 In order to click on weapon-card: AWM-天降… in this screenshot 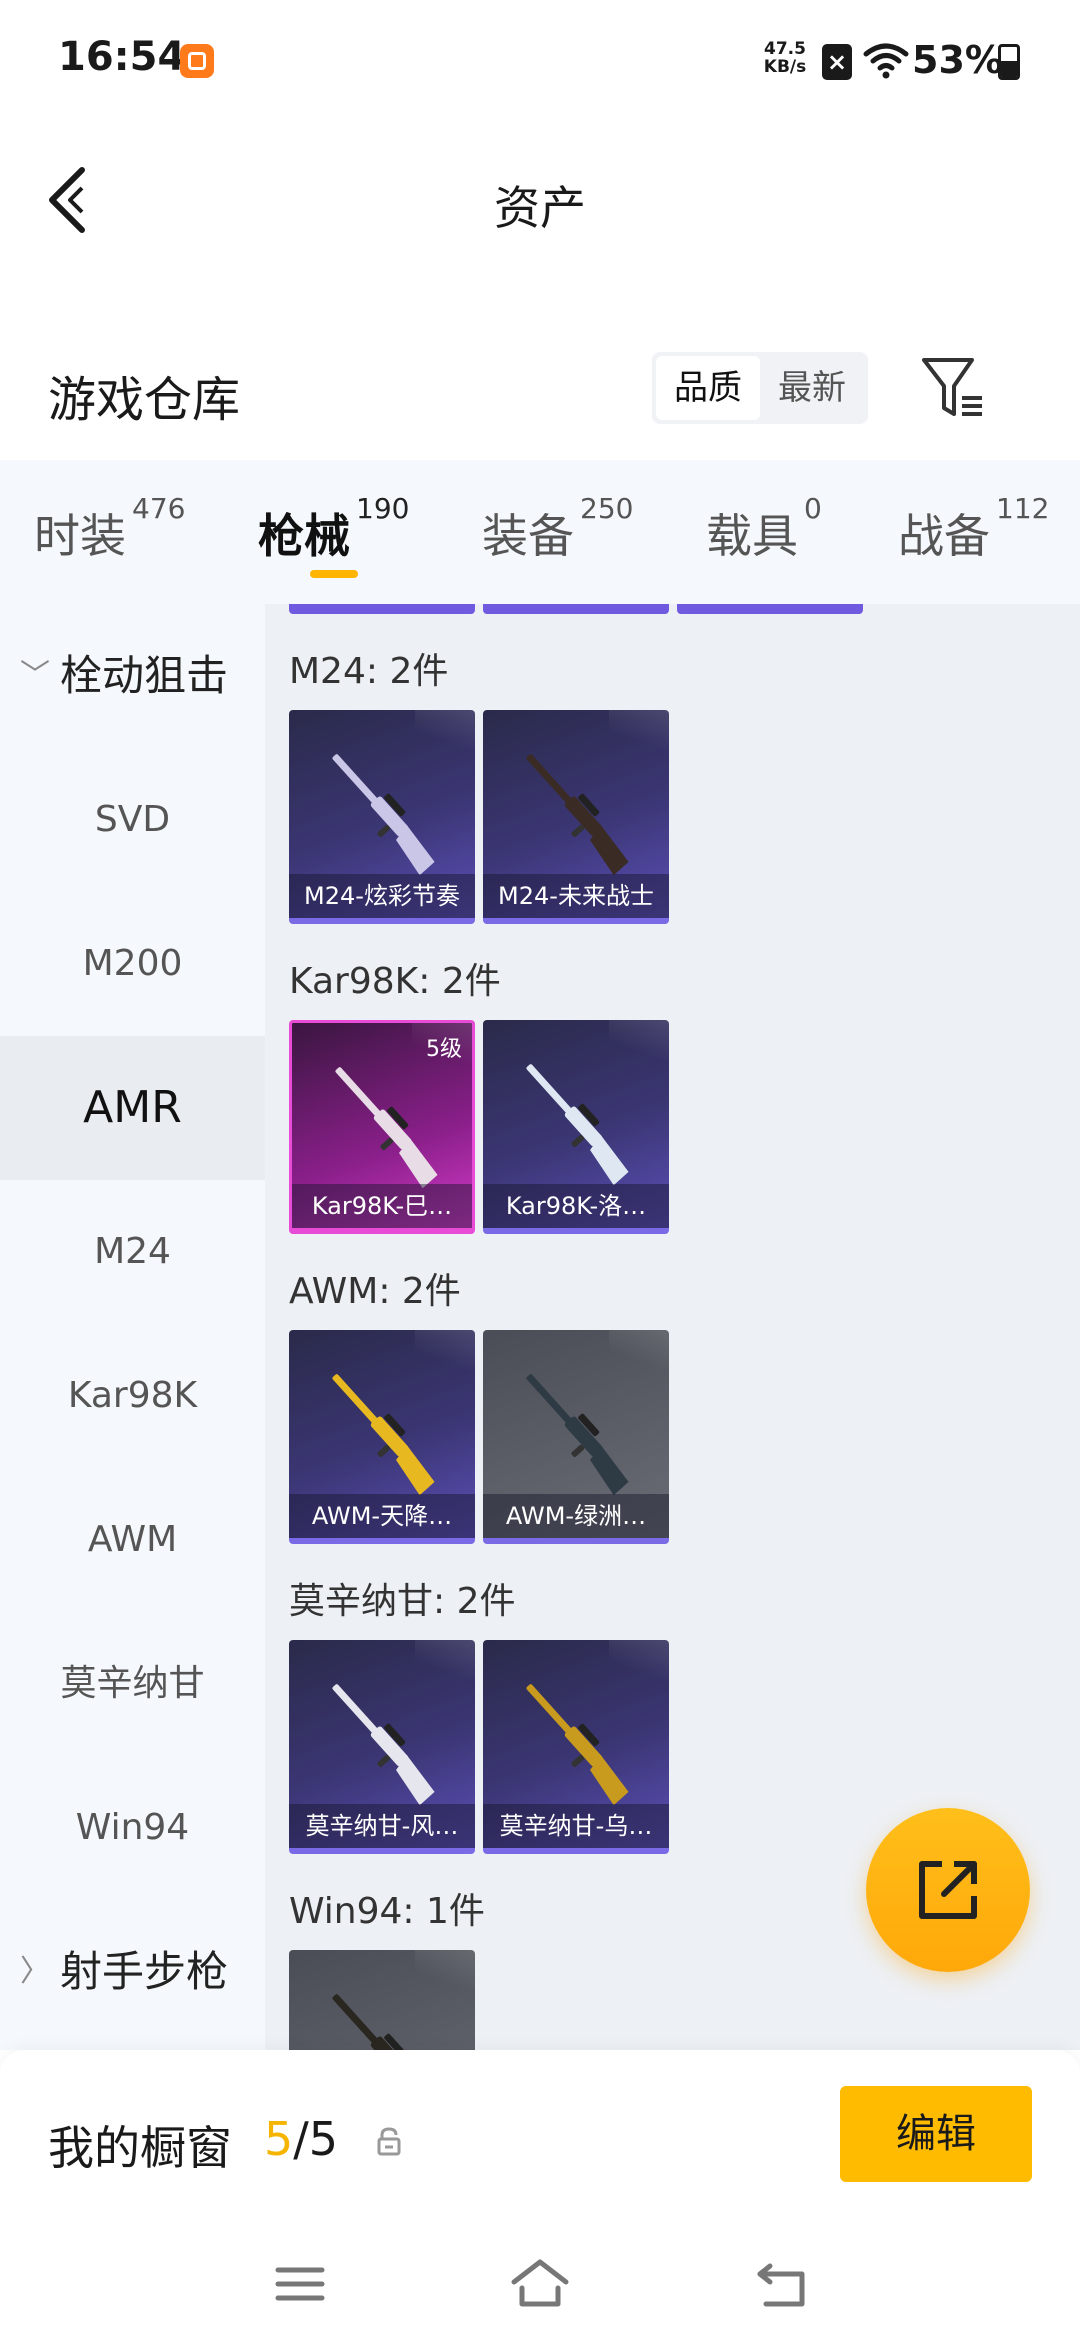, I will do `click(382, 1437)`.